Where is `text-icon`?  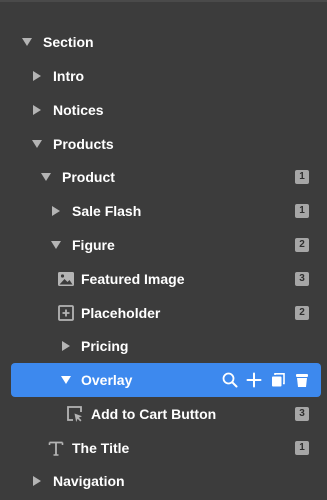
text-icon is located at coordinates (56, 448).